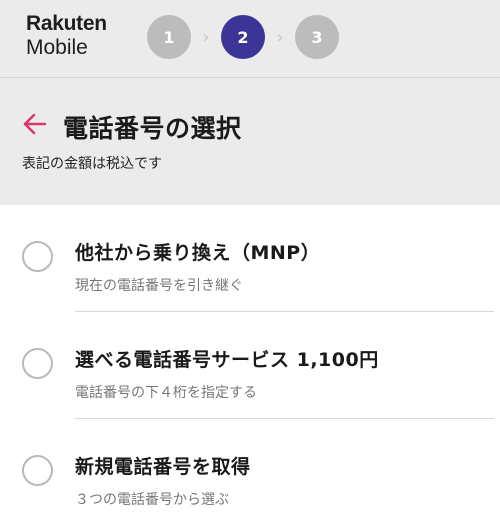  What do you see at coordinates (66, 23) in the screenshot?
I see `logo-brand: Rakuten` at bounding box center [66, 23].